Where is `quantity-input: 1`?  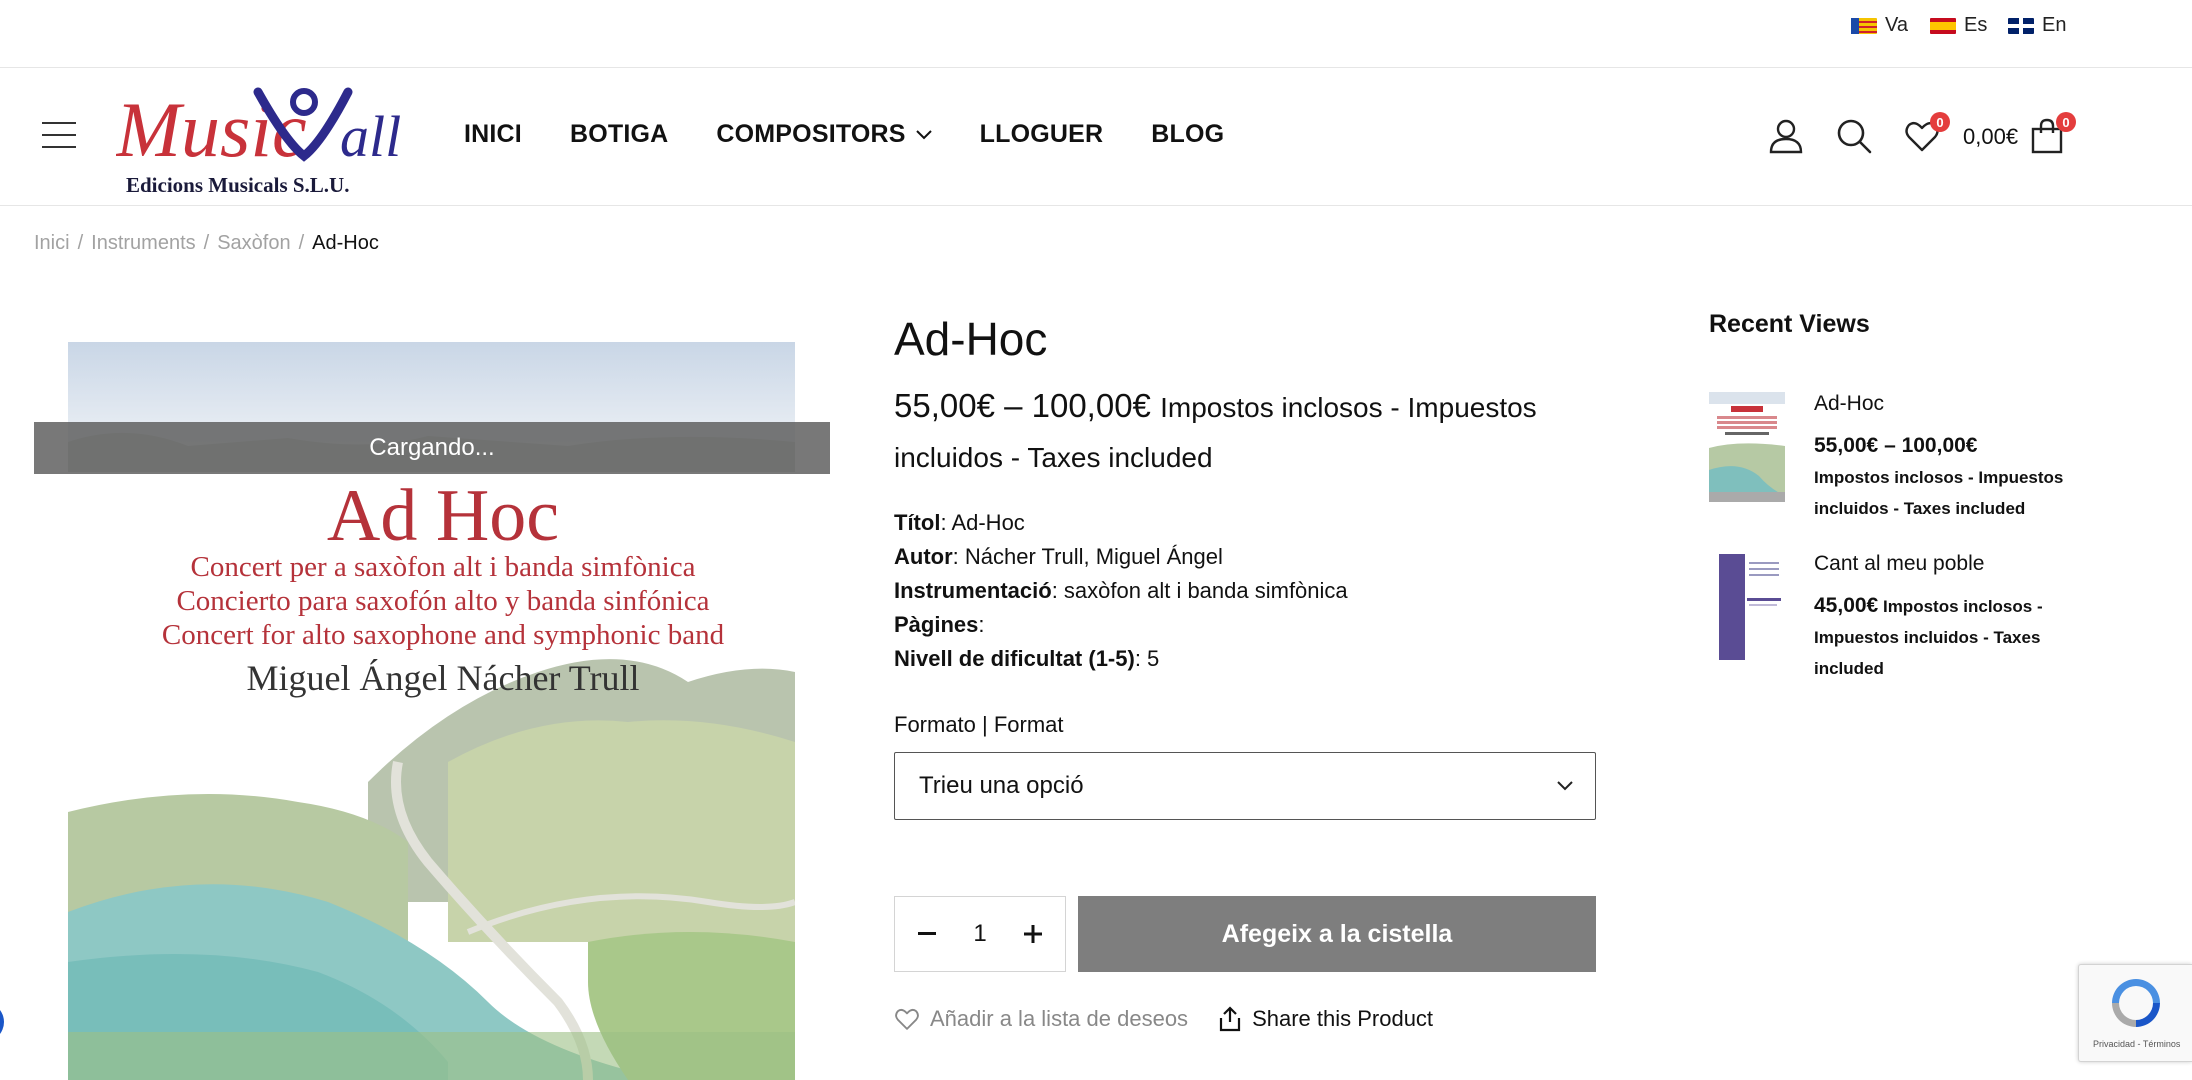
quantity-input: 1 is located at coordinates (979, 934).